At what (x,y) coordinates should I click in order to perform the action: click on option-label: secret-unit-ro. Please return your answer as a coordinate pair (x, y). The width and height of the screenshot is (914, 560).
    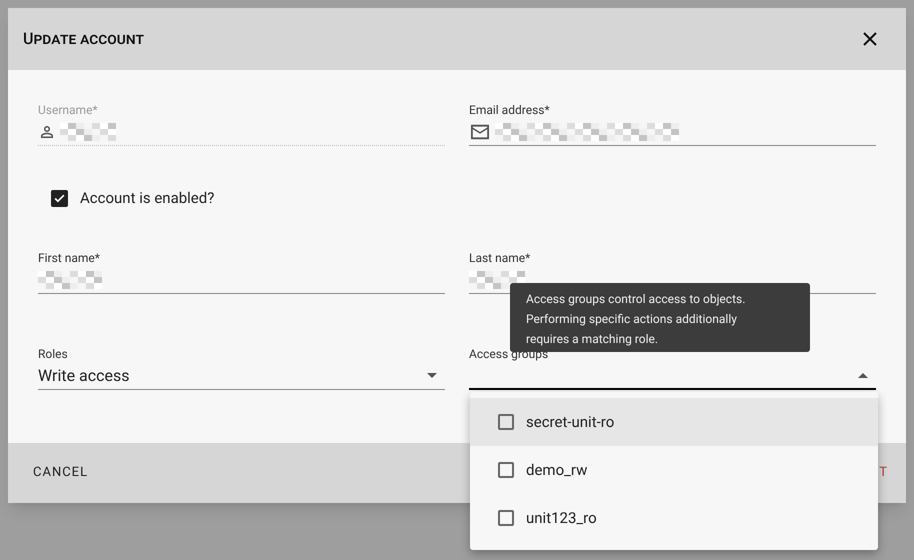
    Looking at the image, I should click on (570, 422).